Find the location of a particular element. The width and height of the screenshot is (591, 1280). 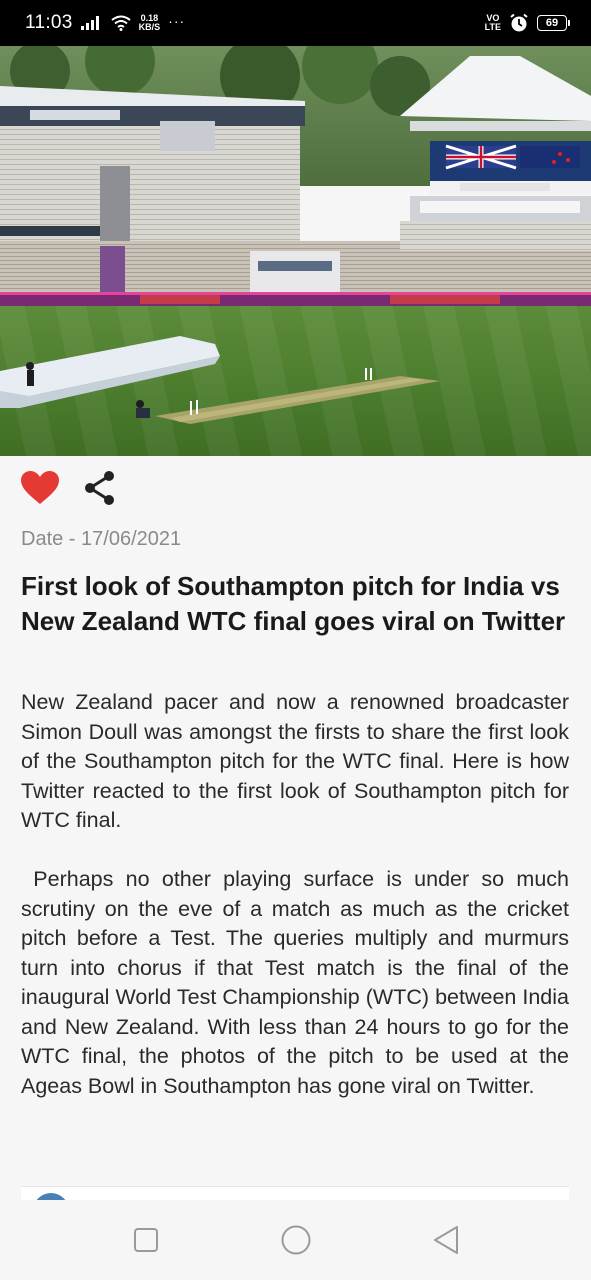

battery-icon: 69 is located at coordinates (553, 23).